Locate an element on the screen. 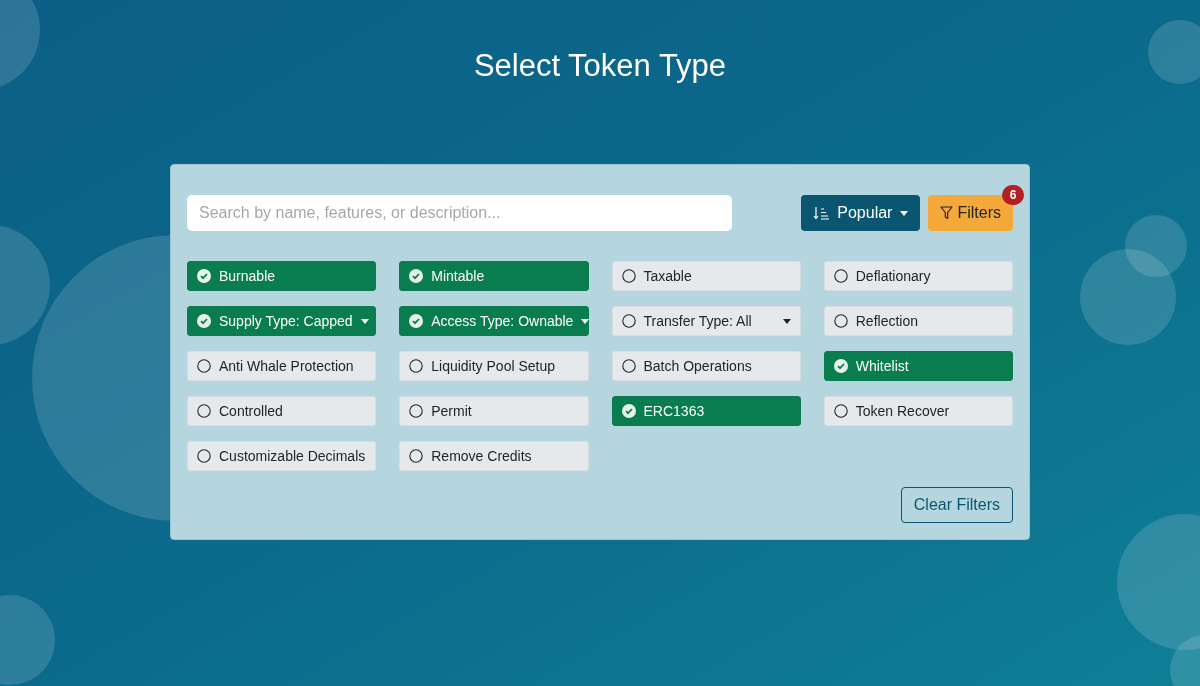 This screenshot has width=1200, height=686. option-toggle: Controlled is located at coordinates (282, 411).